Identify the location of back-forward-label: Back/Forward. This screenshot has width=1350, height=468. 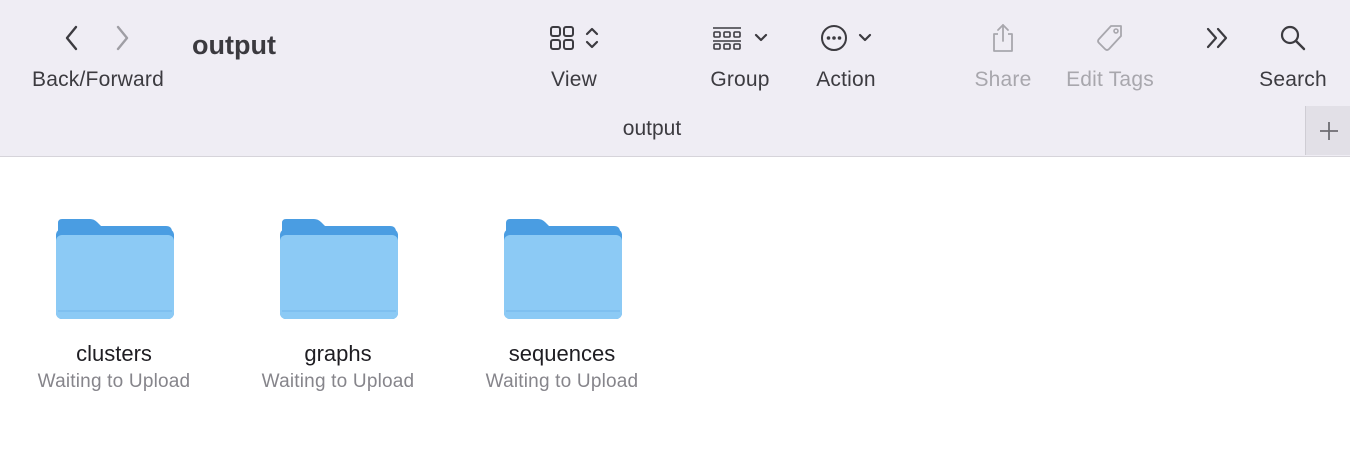
(98, 79).